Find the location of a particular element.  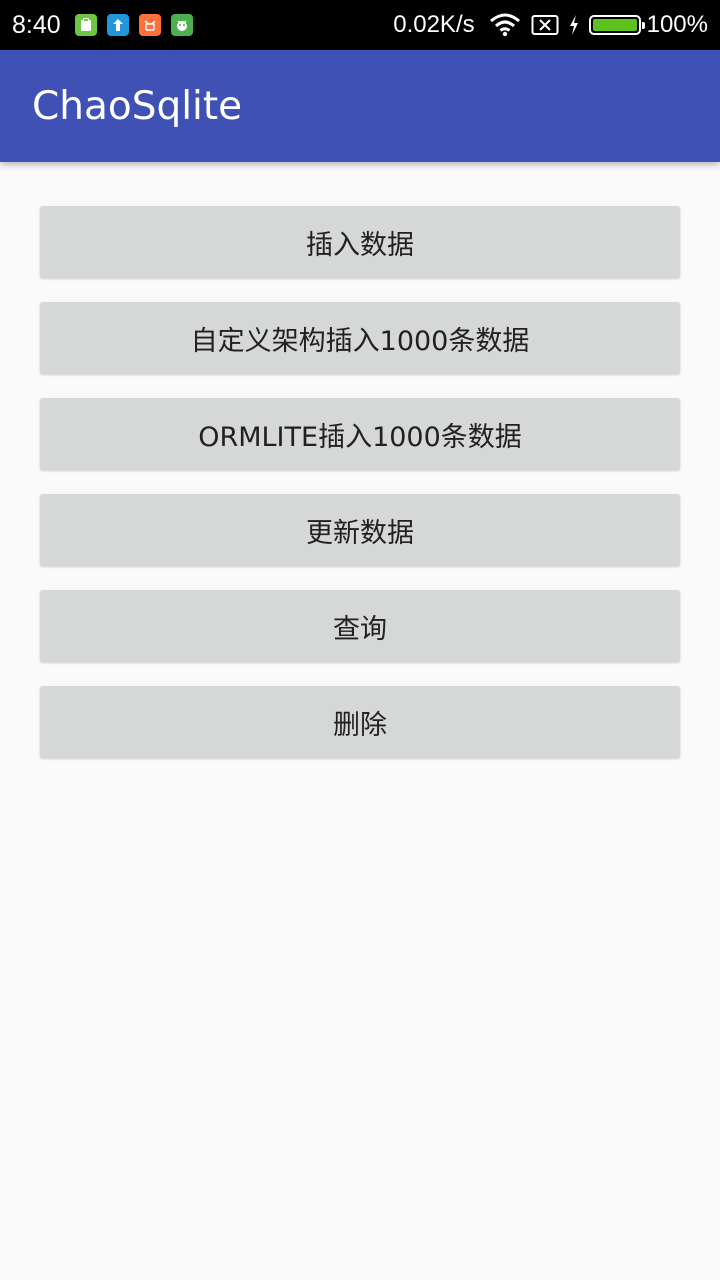

battery-icon is located at coordinates (616, 25).